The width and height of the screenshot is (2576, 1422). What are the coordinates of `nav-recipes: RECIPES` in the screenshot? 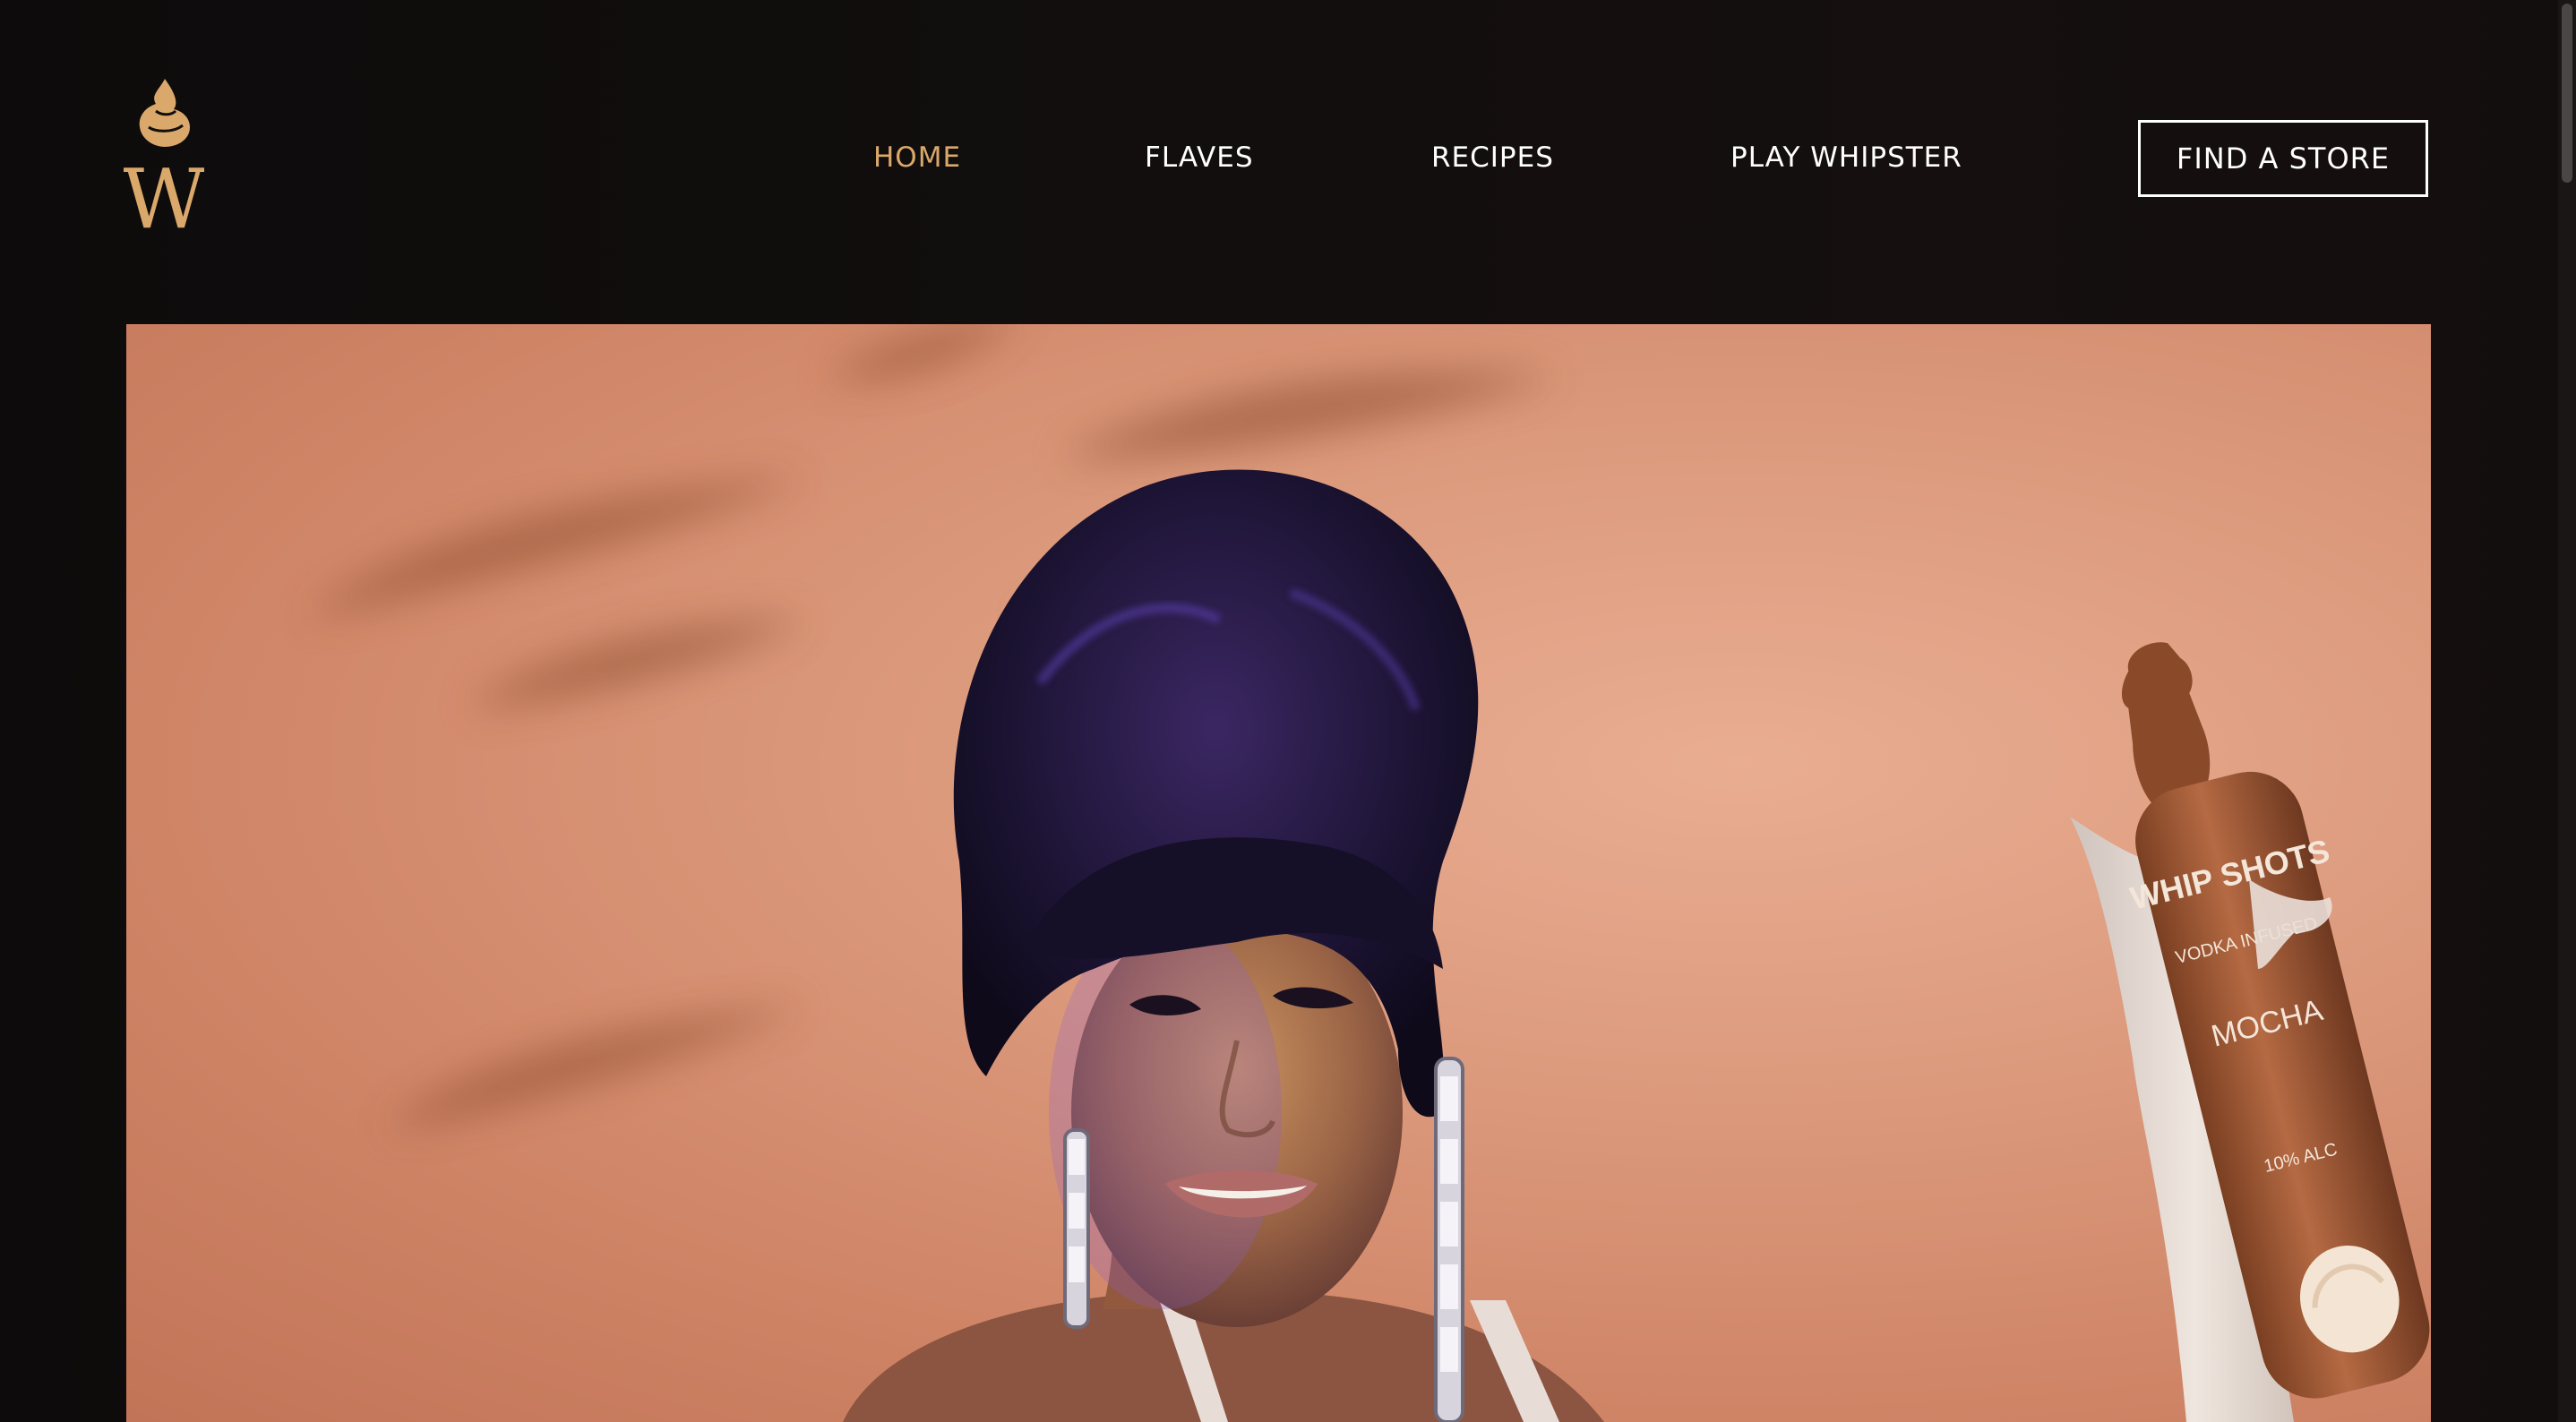 It's located at (1492, 158).